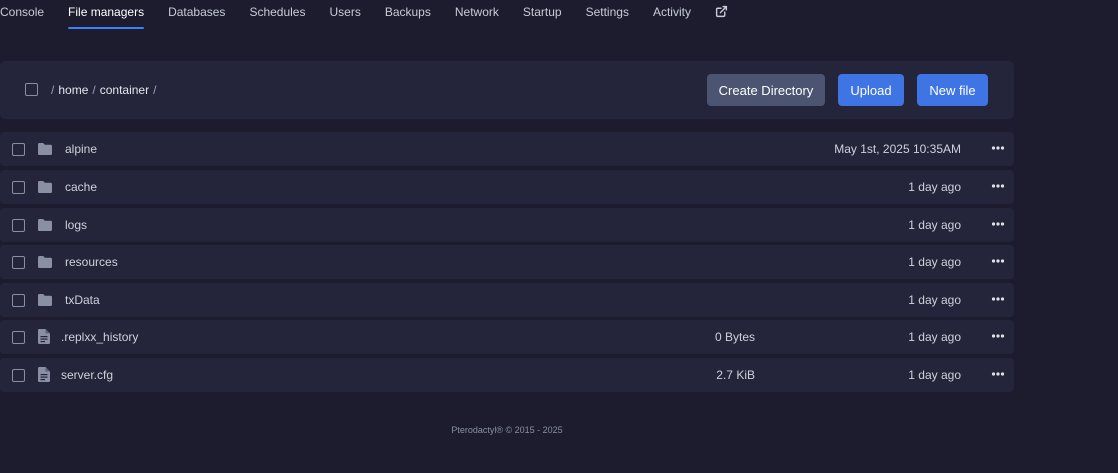  What do you see at coordinates (507, 187) in the screenshot?
I see `file-row-cache: cache 1 day ago` at bounding box center [507, 187].